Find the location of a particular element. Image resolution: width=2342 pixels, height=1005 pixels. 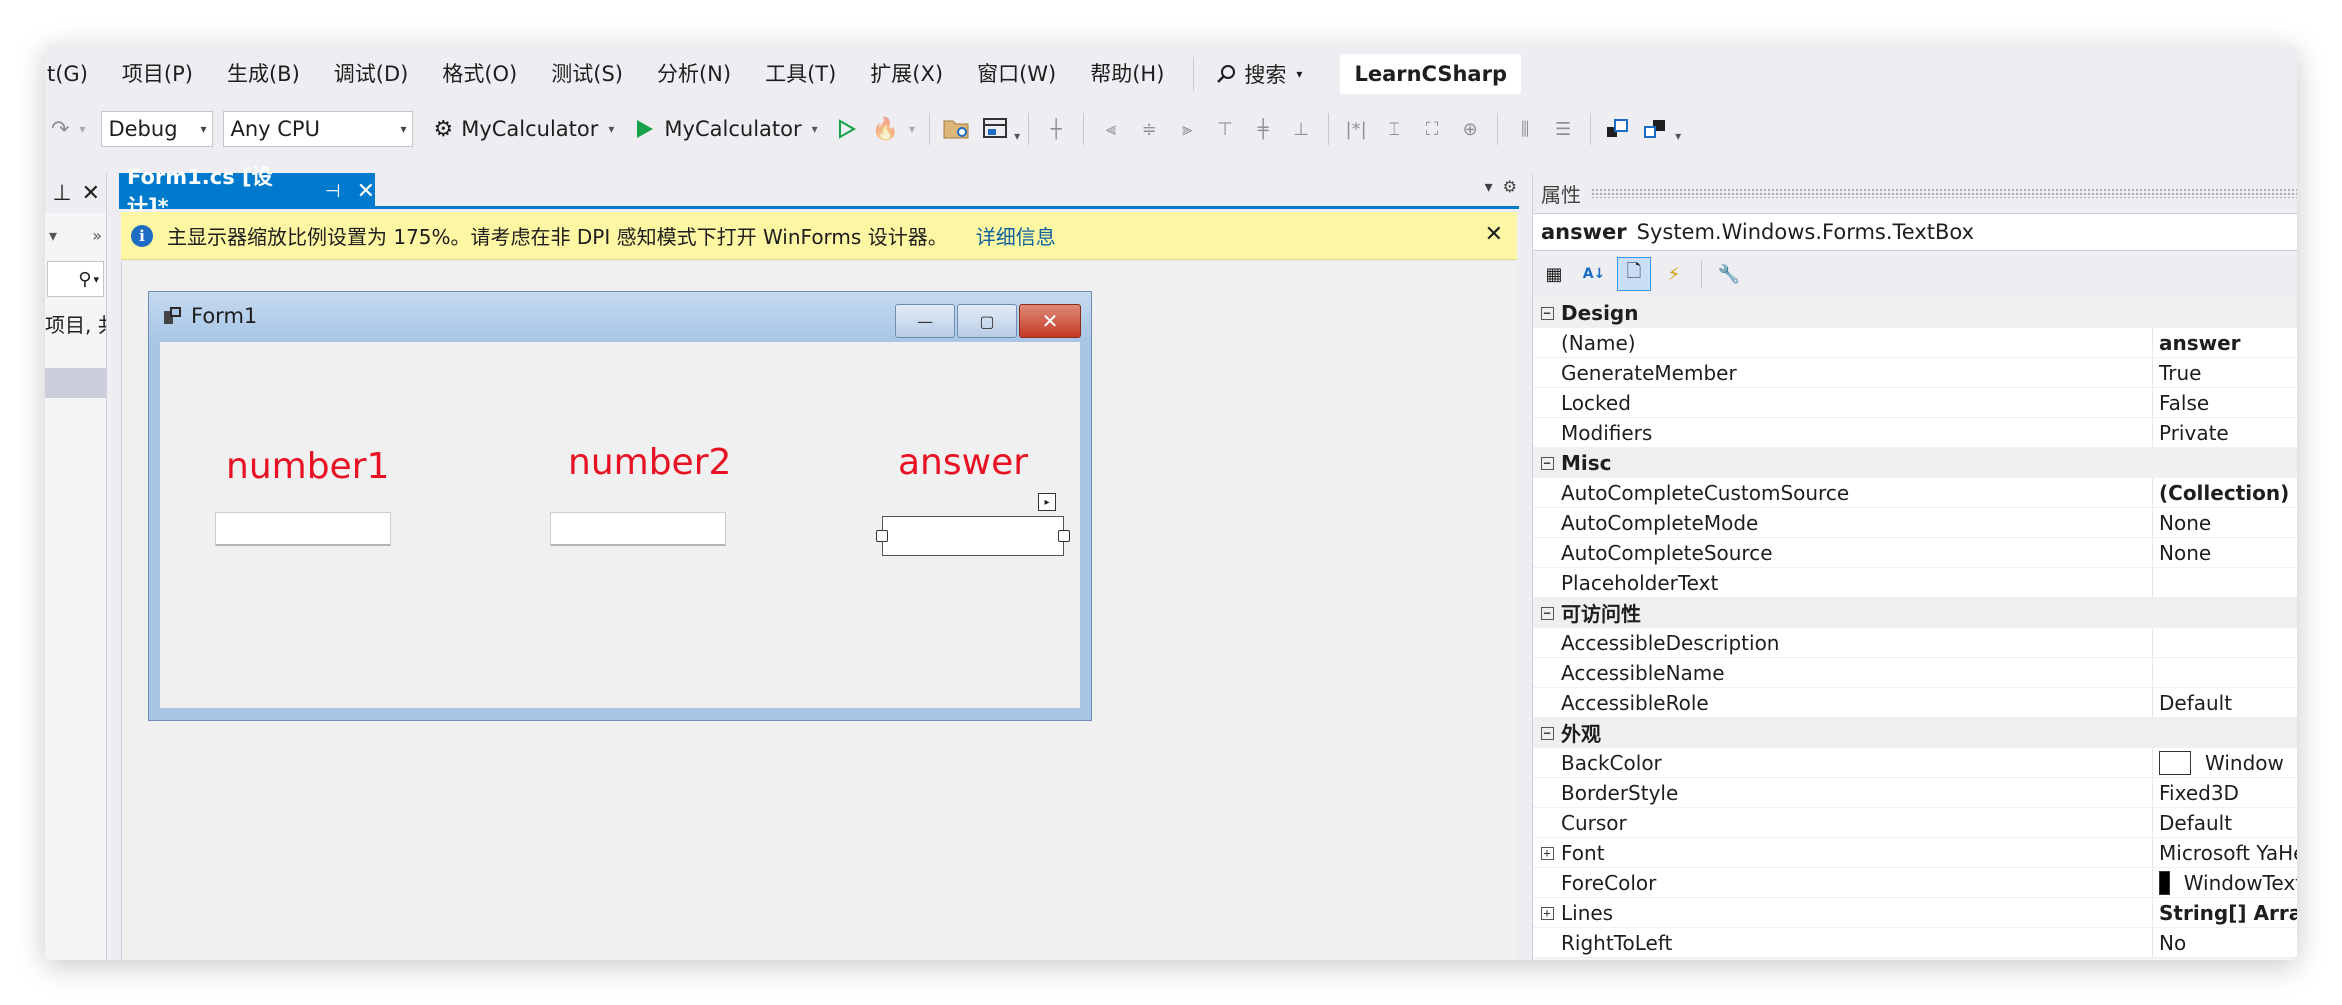

resize-handle-left is located at coordinates (882, 536).